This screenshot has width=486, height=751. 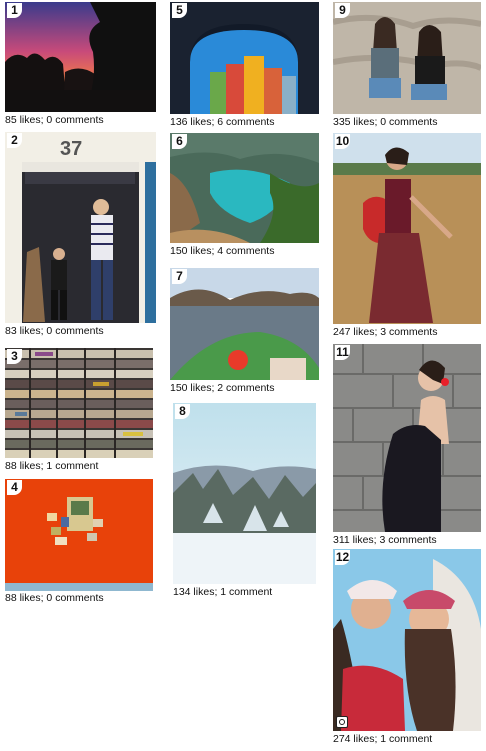 I want to click on post-photo-two-women-caps, so click(x=407, y=640).